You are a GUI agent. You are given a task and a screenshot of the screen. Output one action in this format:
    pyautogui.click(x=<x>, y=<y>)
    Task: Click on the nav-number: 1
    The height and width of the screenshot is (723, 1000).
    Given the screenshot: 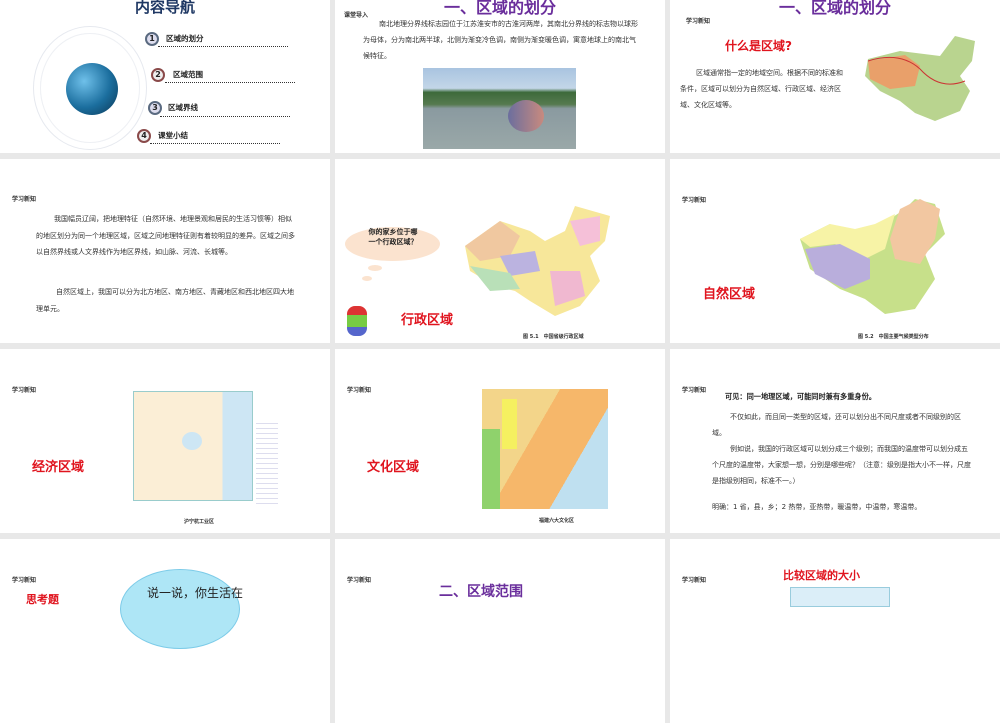 What is the action you would take?
    pyautogui.click(x=152, y=39)
    